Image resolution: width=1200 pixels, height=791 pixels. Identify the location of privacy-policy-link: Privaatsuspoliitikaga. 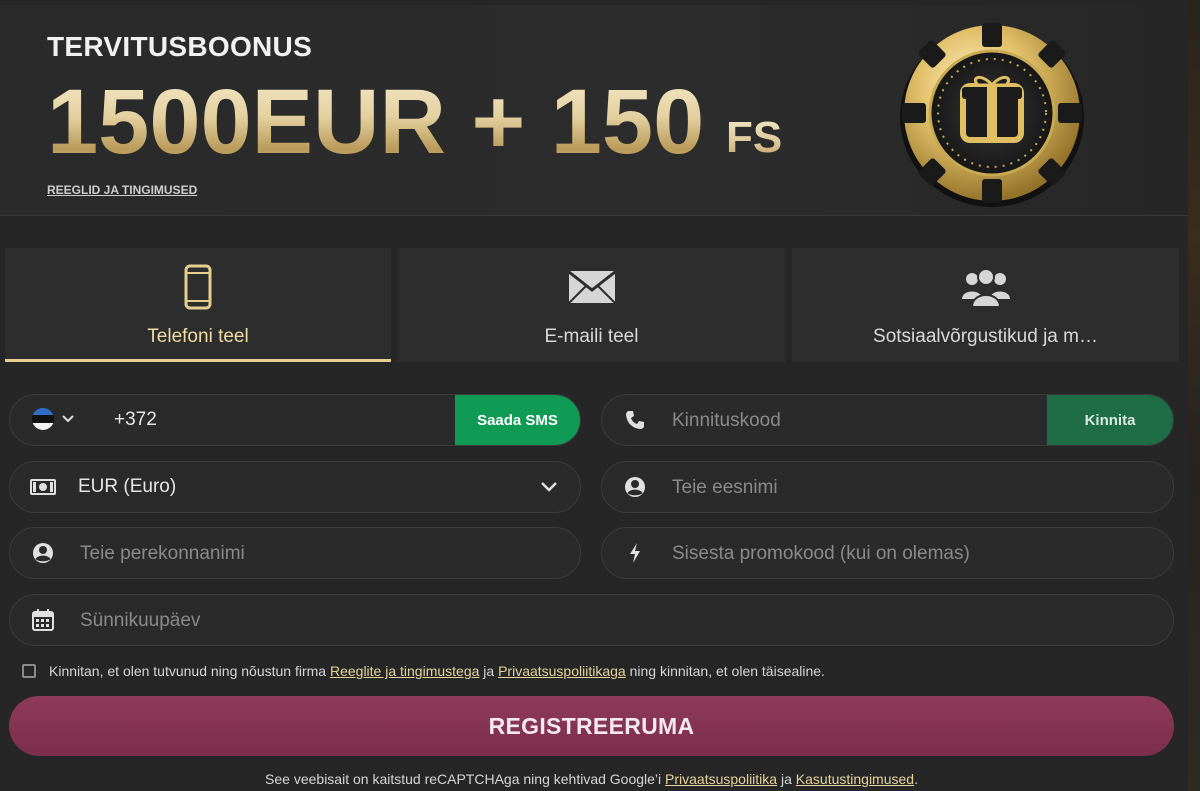
(562, 671).